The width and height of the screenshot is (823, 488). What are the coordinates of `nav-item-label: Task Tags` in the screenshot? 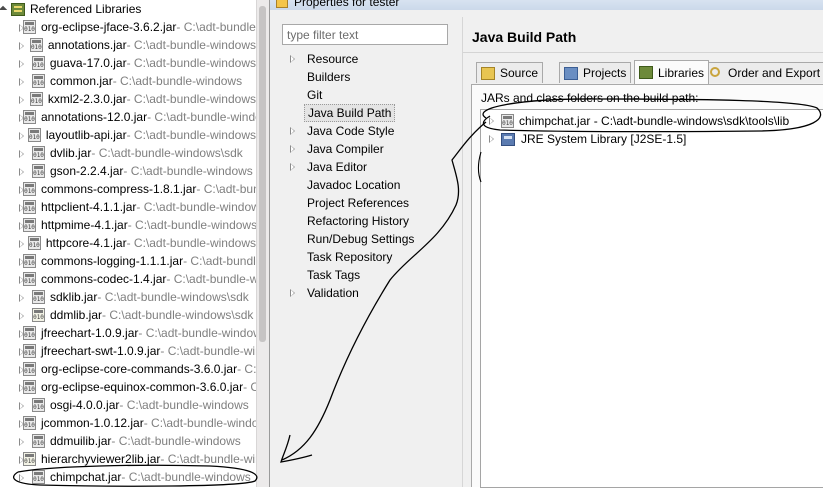 It's located at (334, 275).